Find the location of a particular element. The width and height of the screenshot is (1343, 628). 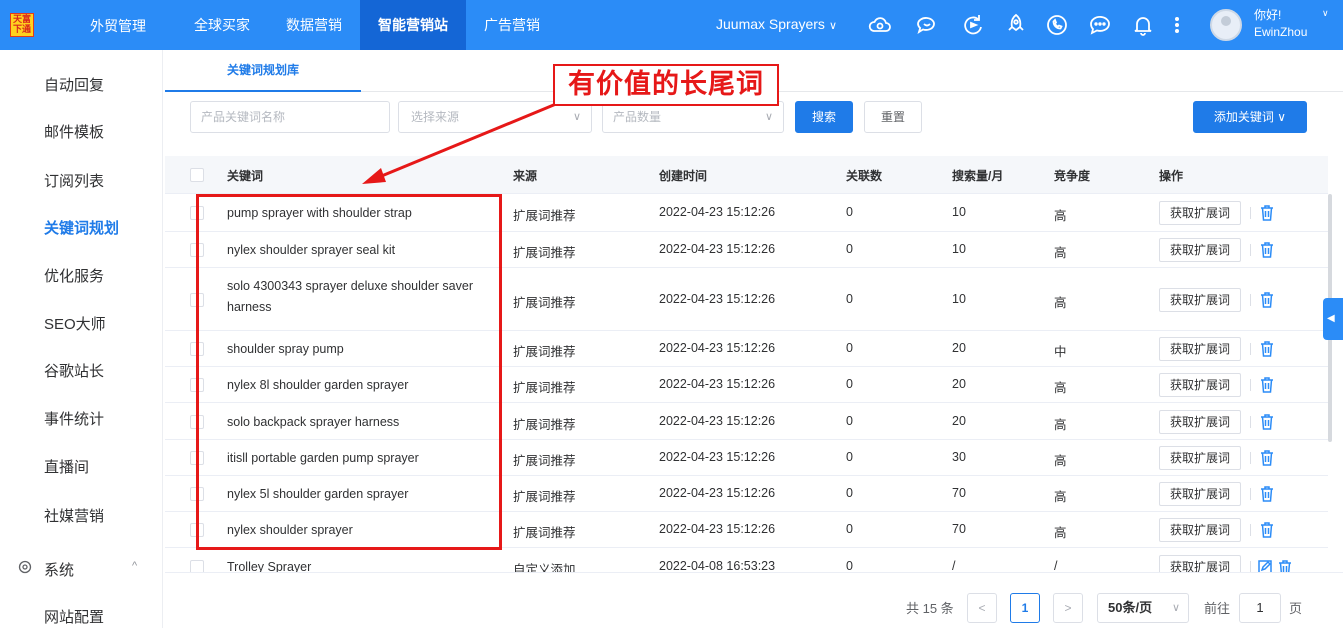

sidebar-item-optimization: 优化服务 is located at coordinates (74, 275).